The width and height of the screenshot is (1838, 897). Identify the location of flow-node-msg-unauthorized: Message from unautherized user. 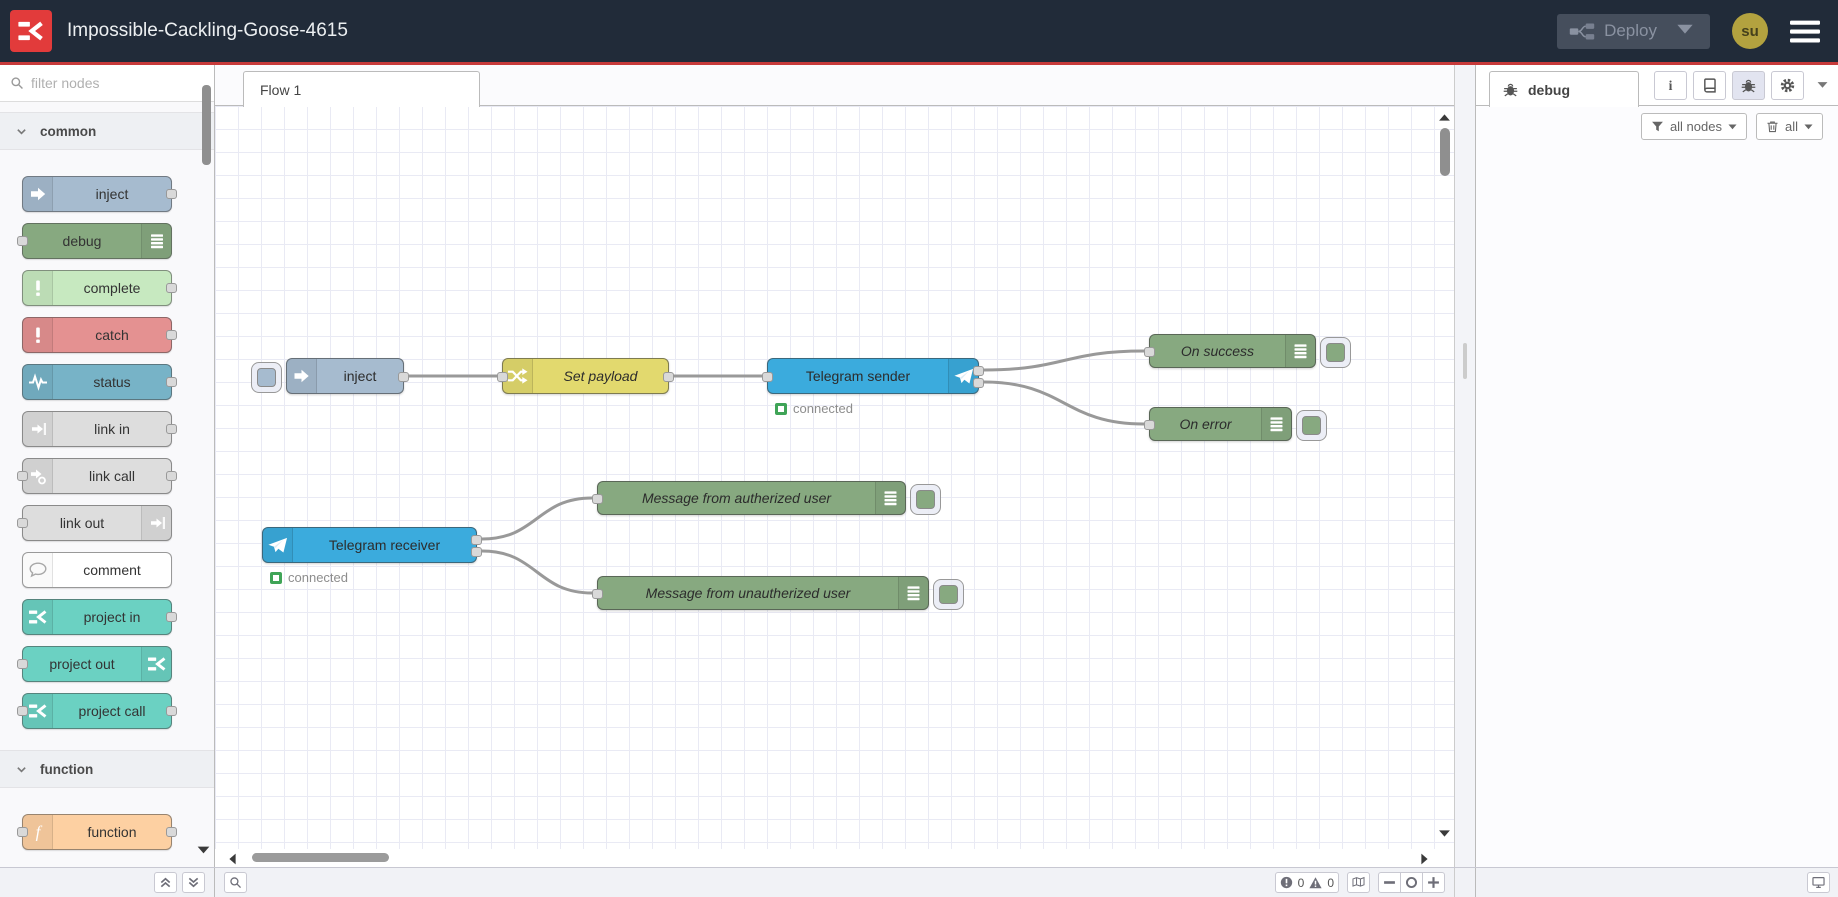
(778, 593).